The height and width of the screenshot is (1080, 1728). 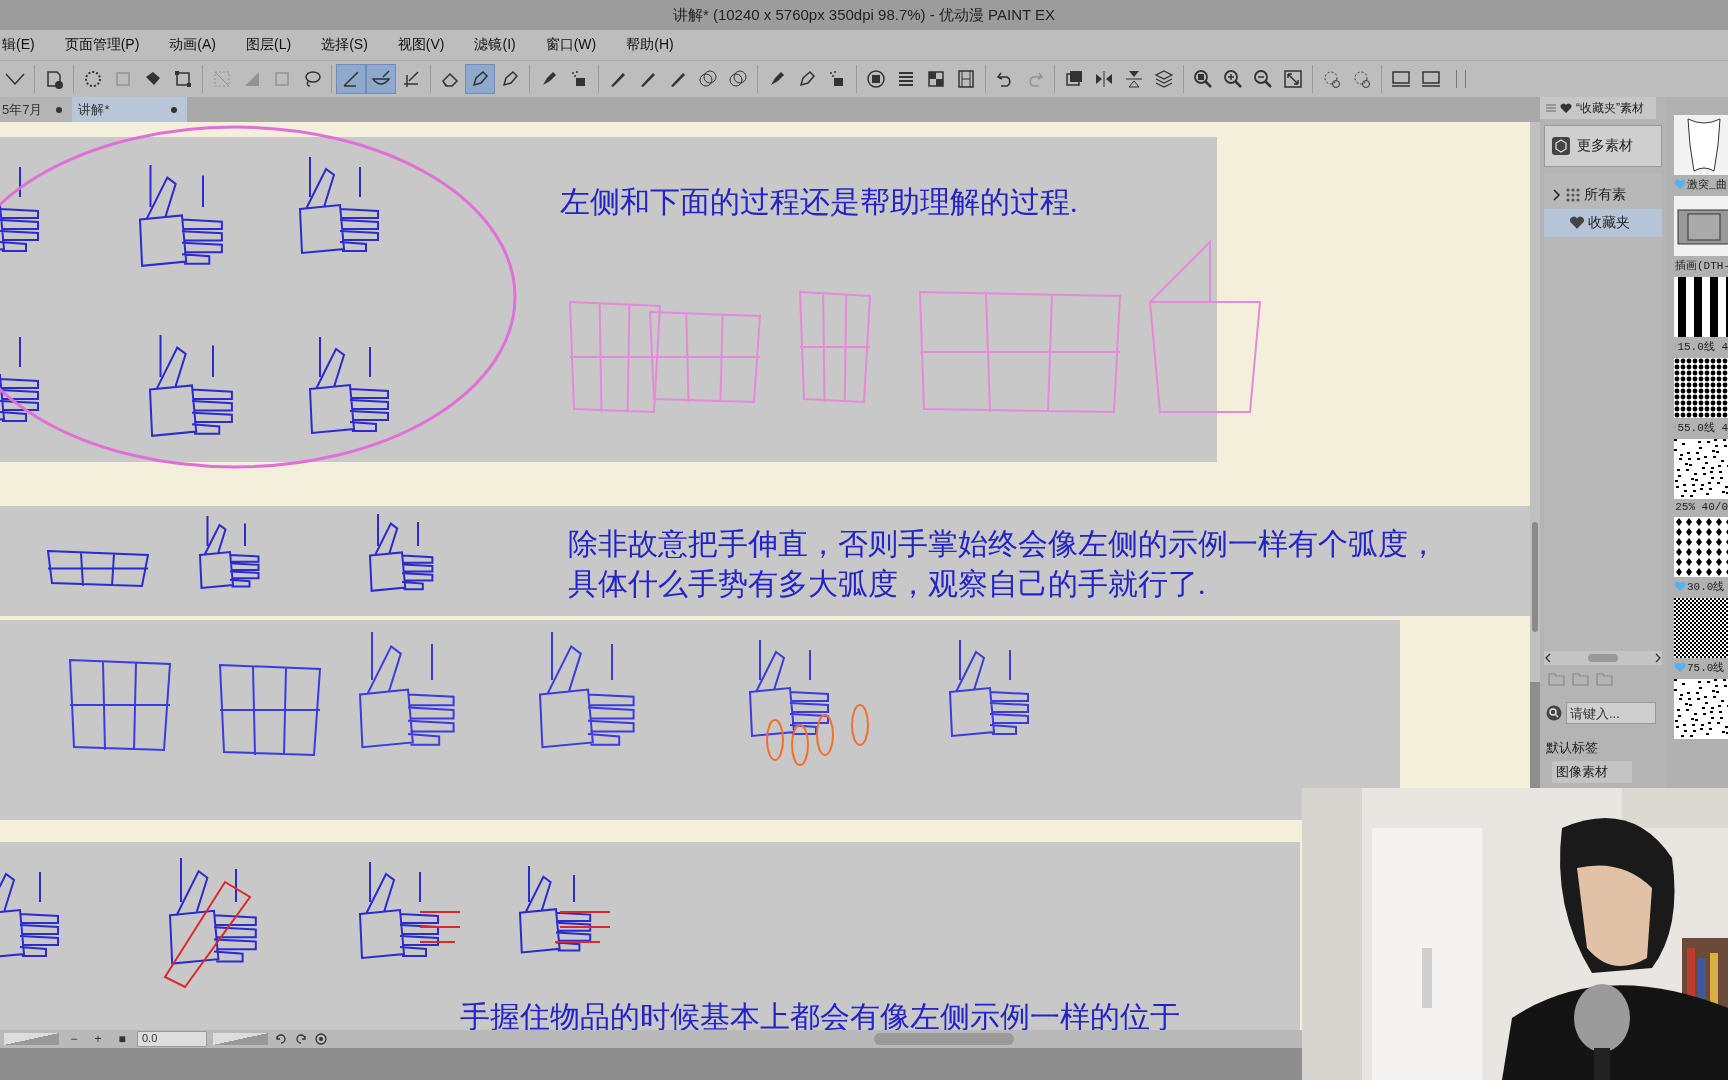 I want to click on material-label: 55.0线 4, so click(x=1702, y=428).